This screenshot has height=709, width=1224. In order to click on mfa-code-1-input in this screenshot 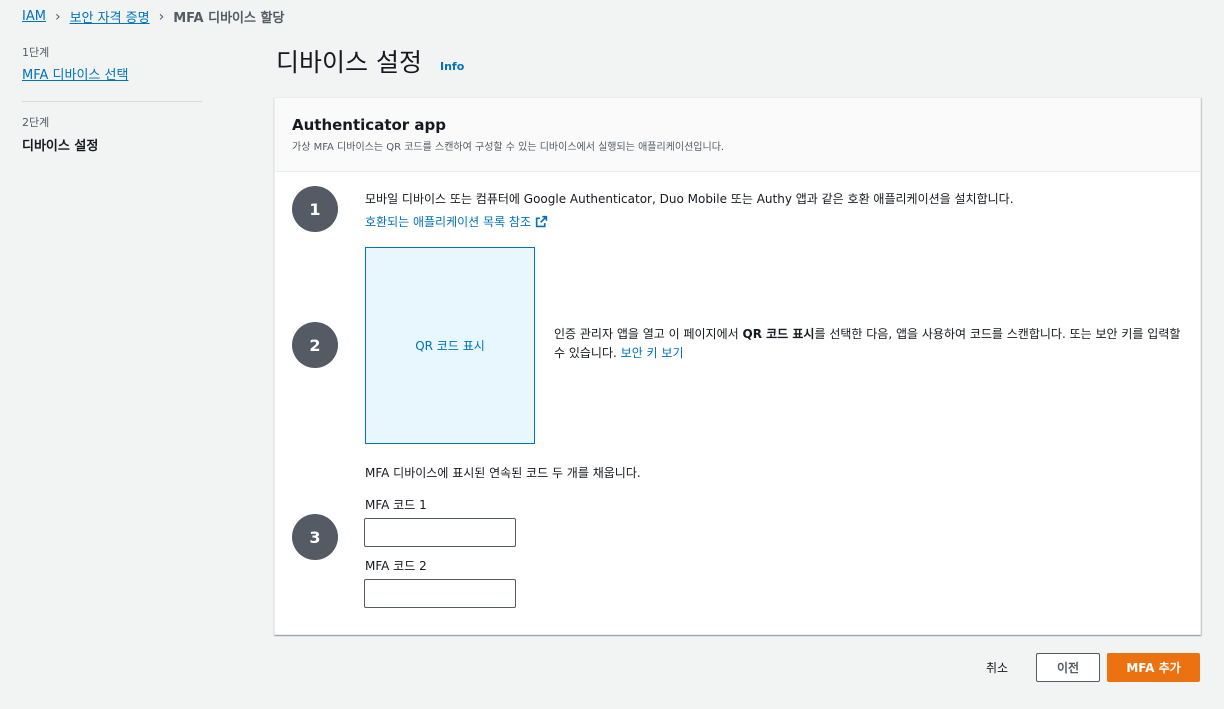, I will do `click(440, 532)`.